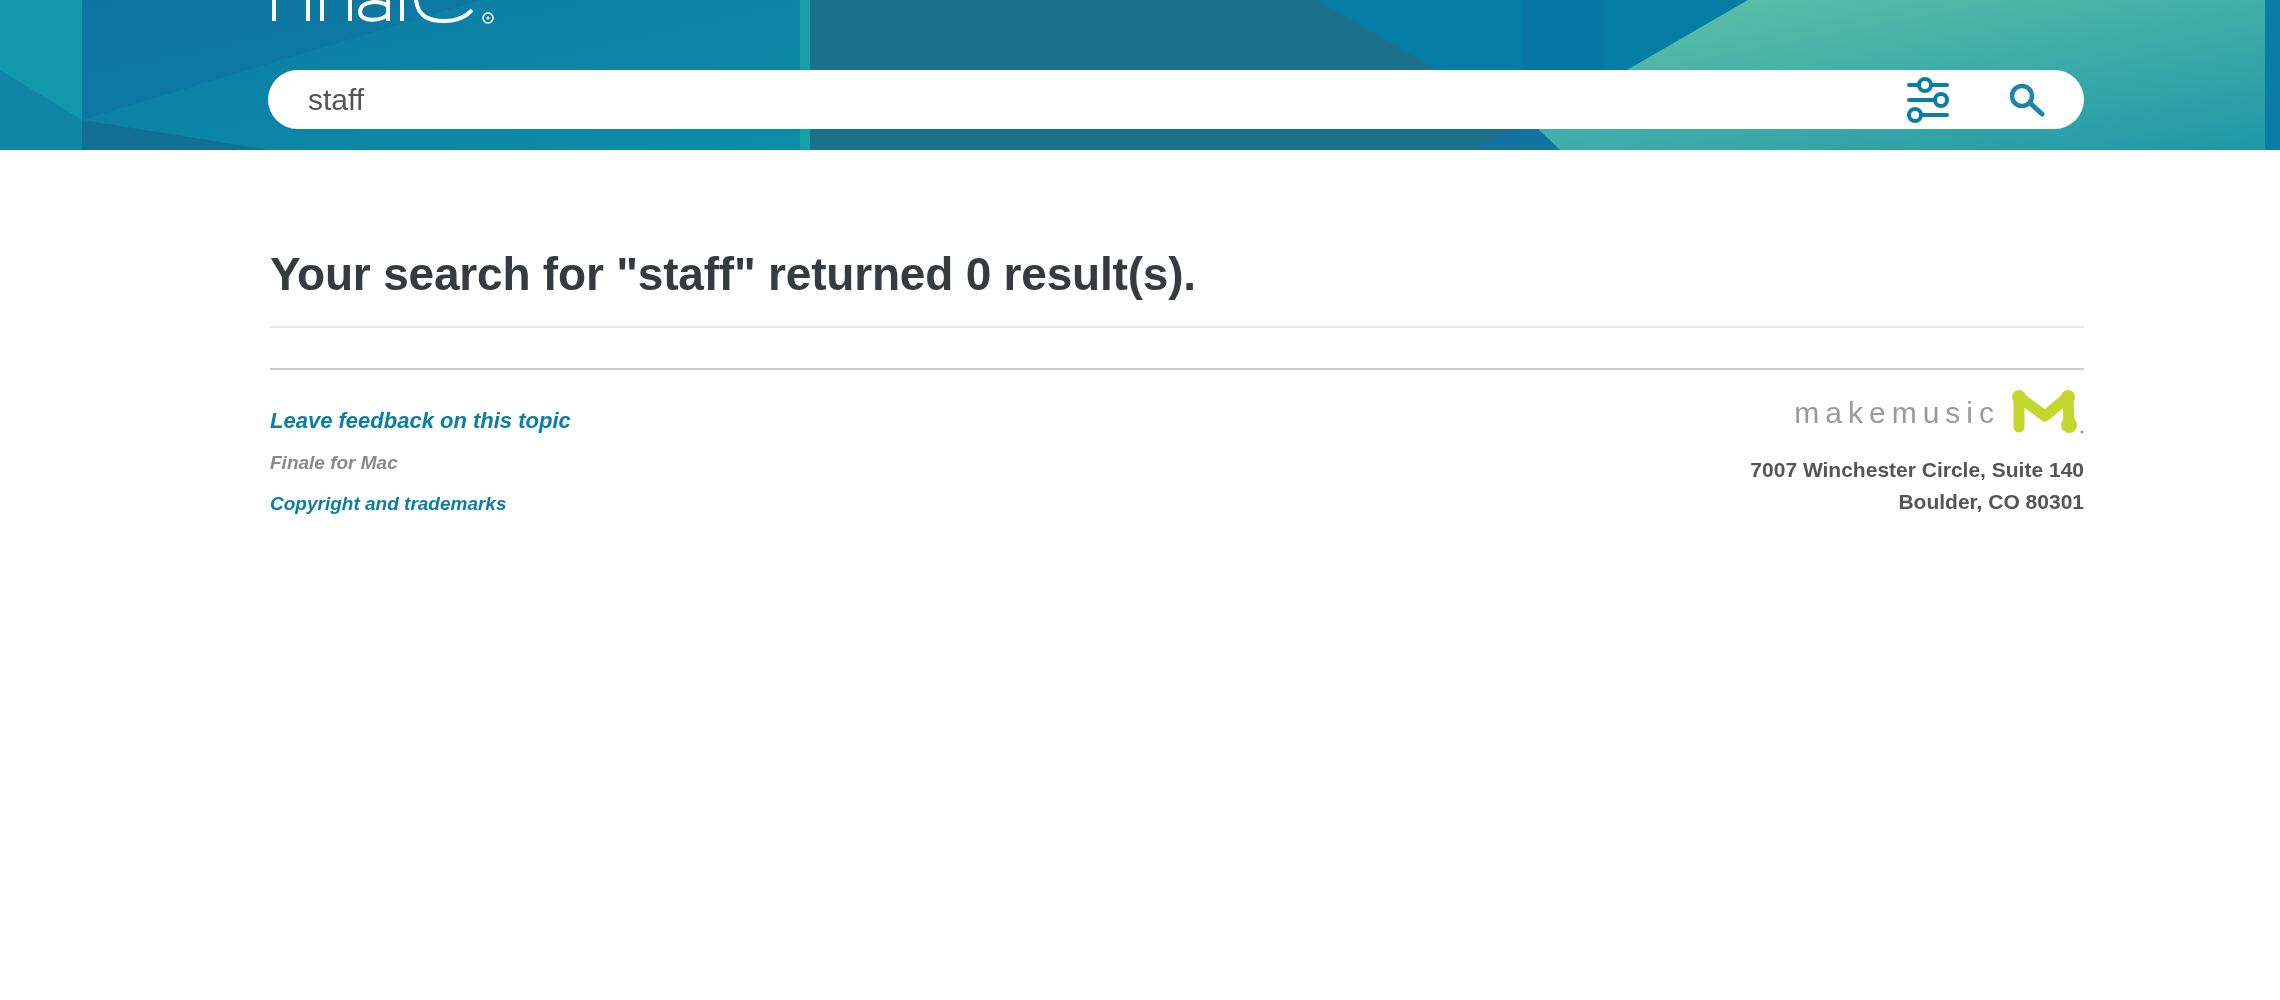  Describe the element at coordinates (733, 274) in the screenshot. I see `results-heading: Your search for "staff" returned 0 result(s).` at that location.